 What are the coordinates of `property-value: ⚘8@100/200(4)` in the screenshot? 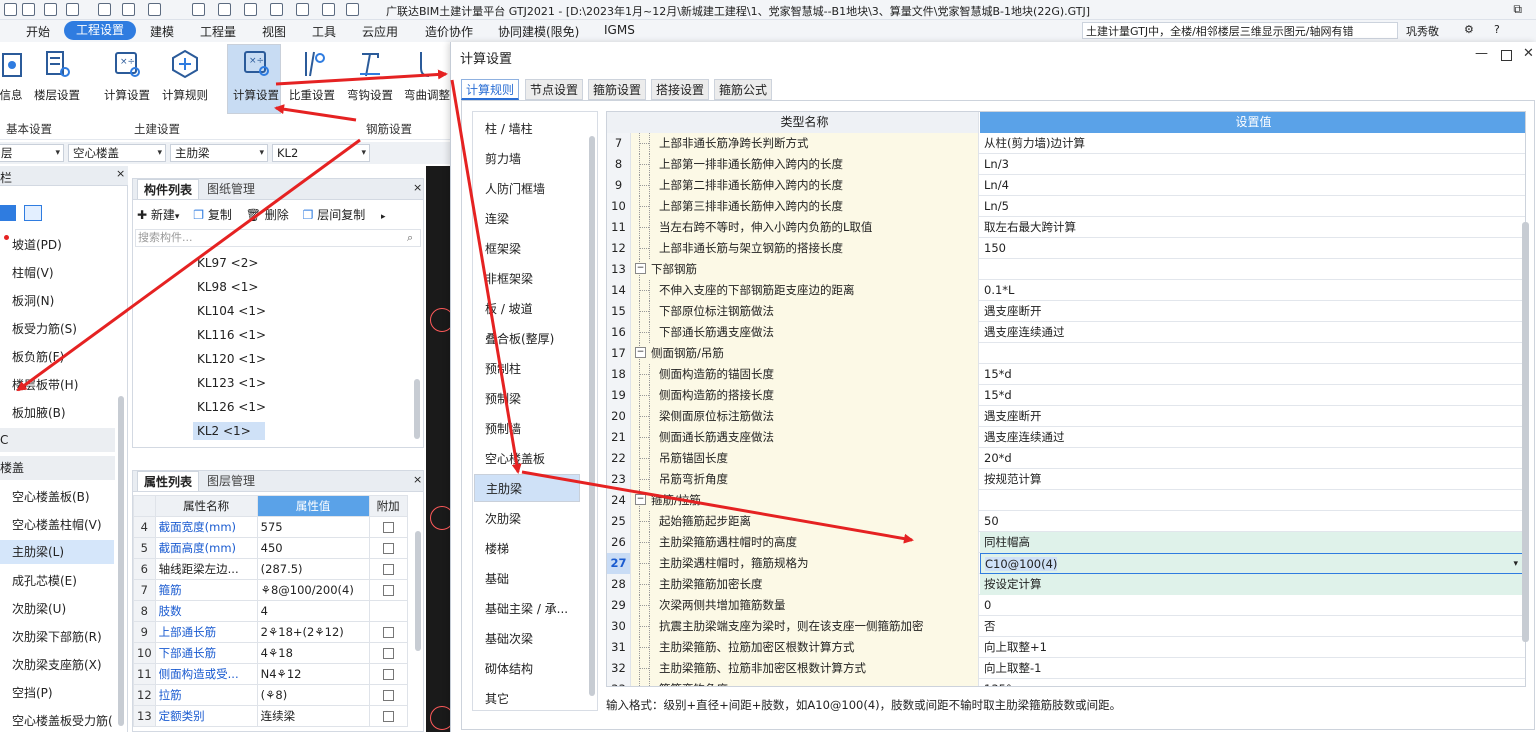 It's located at (313, 590).